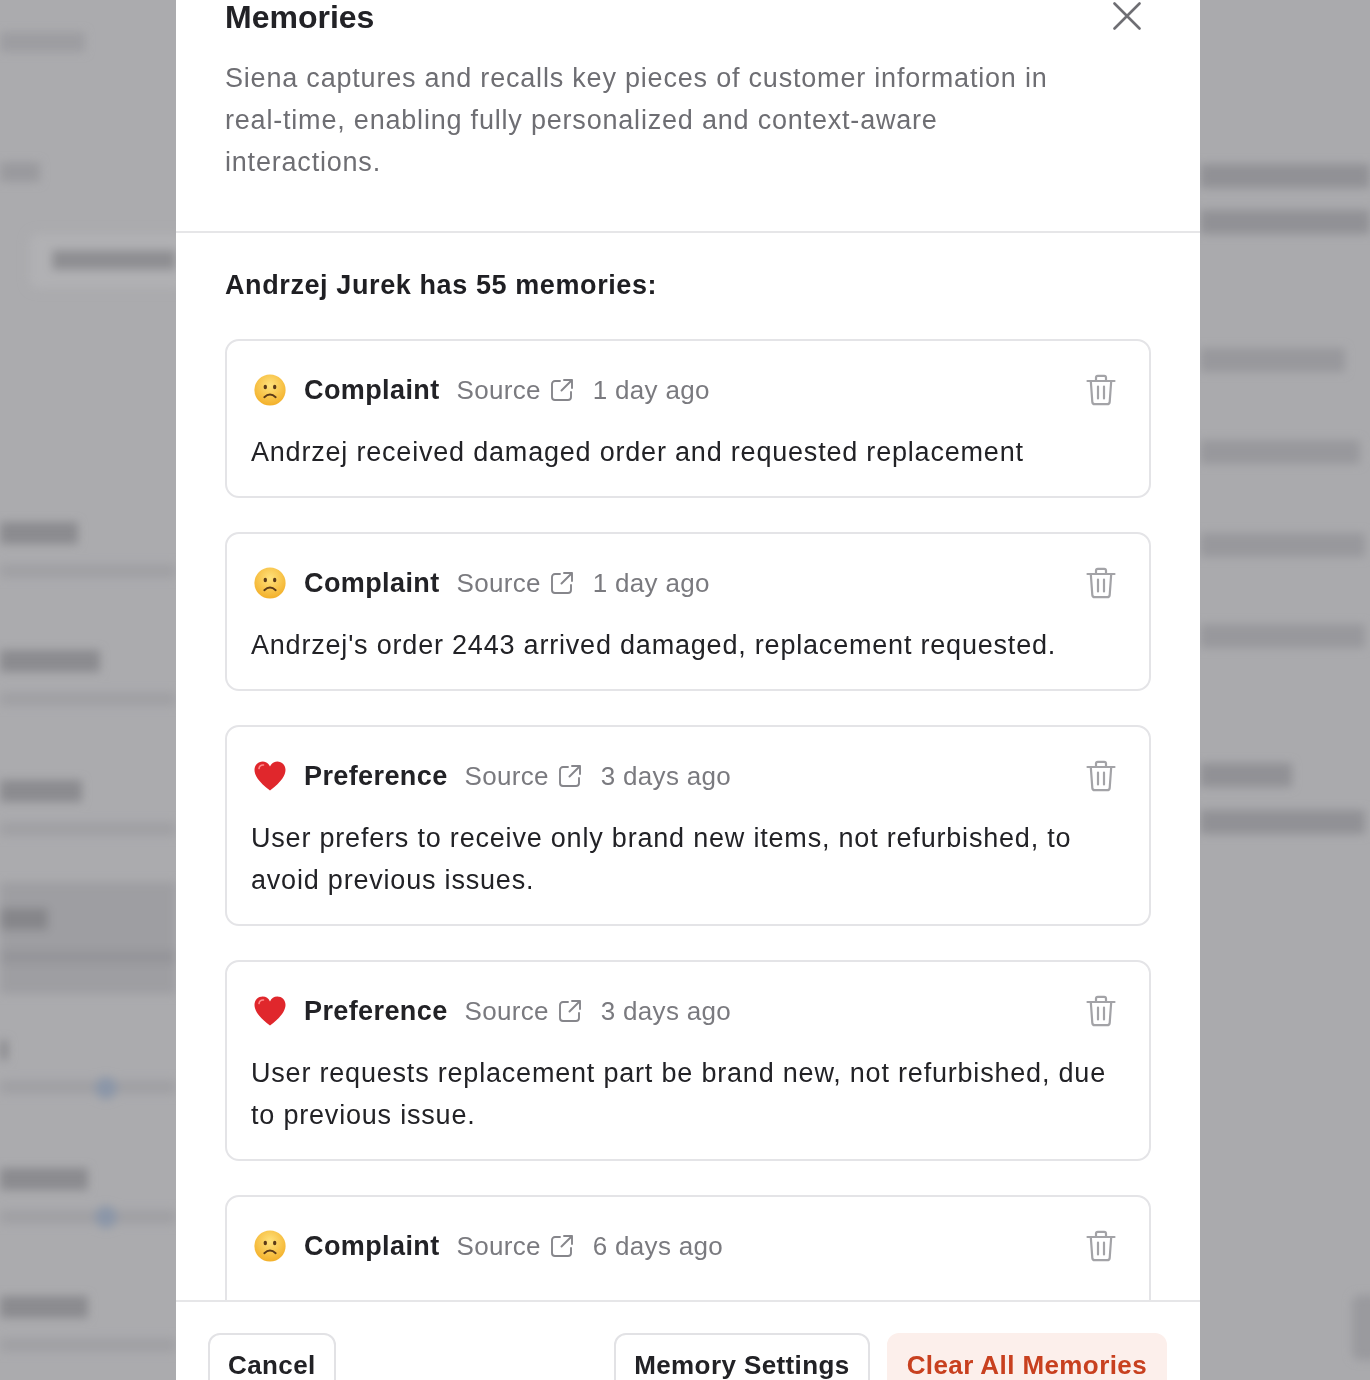  Describe the element at coordinates (300, 17) in the screenshot. I see `dialog-title: Memories` at that location.